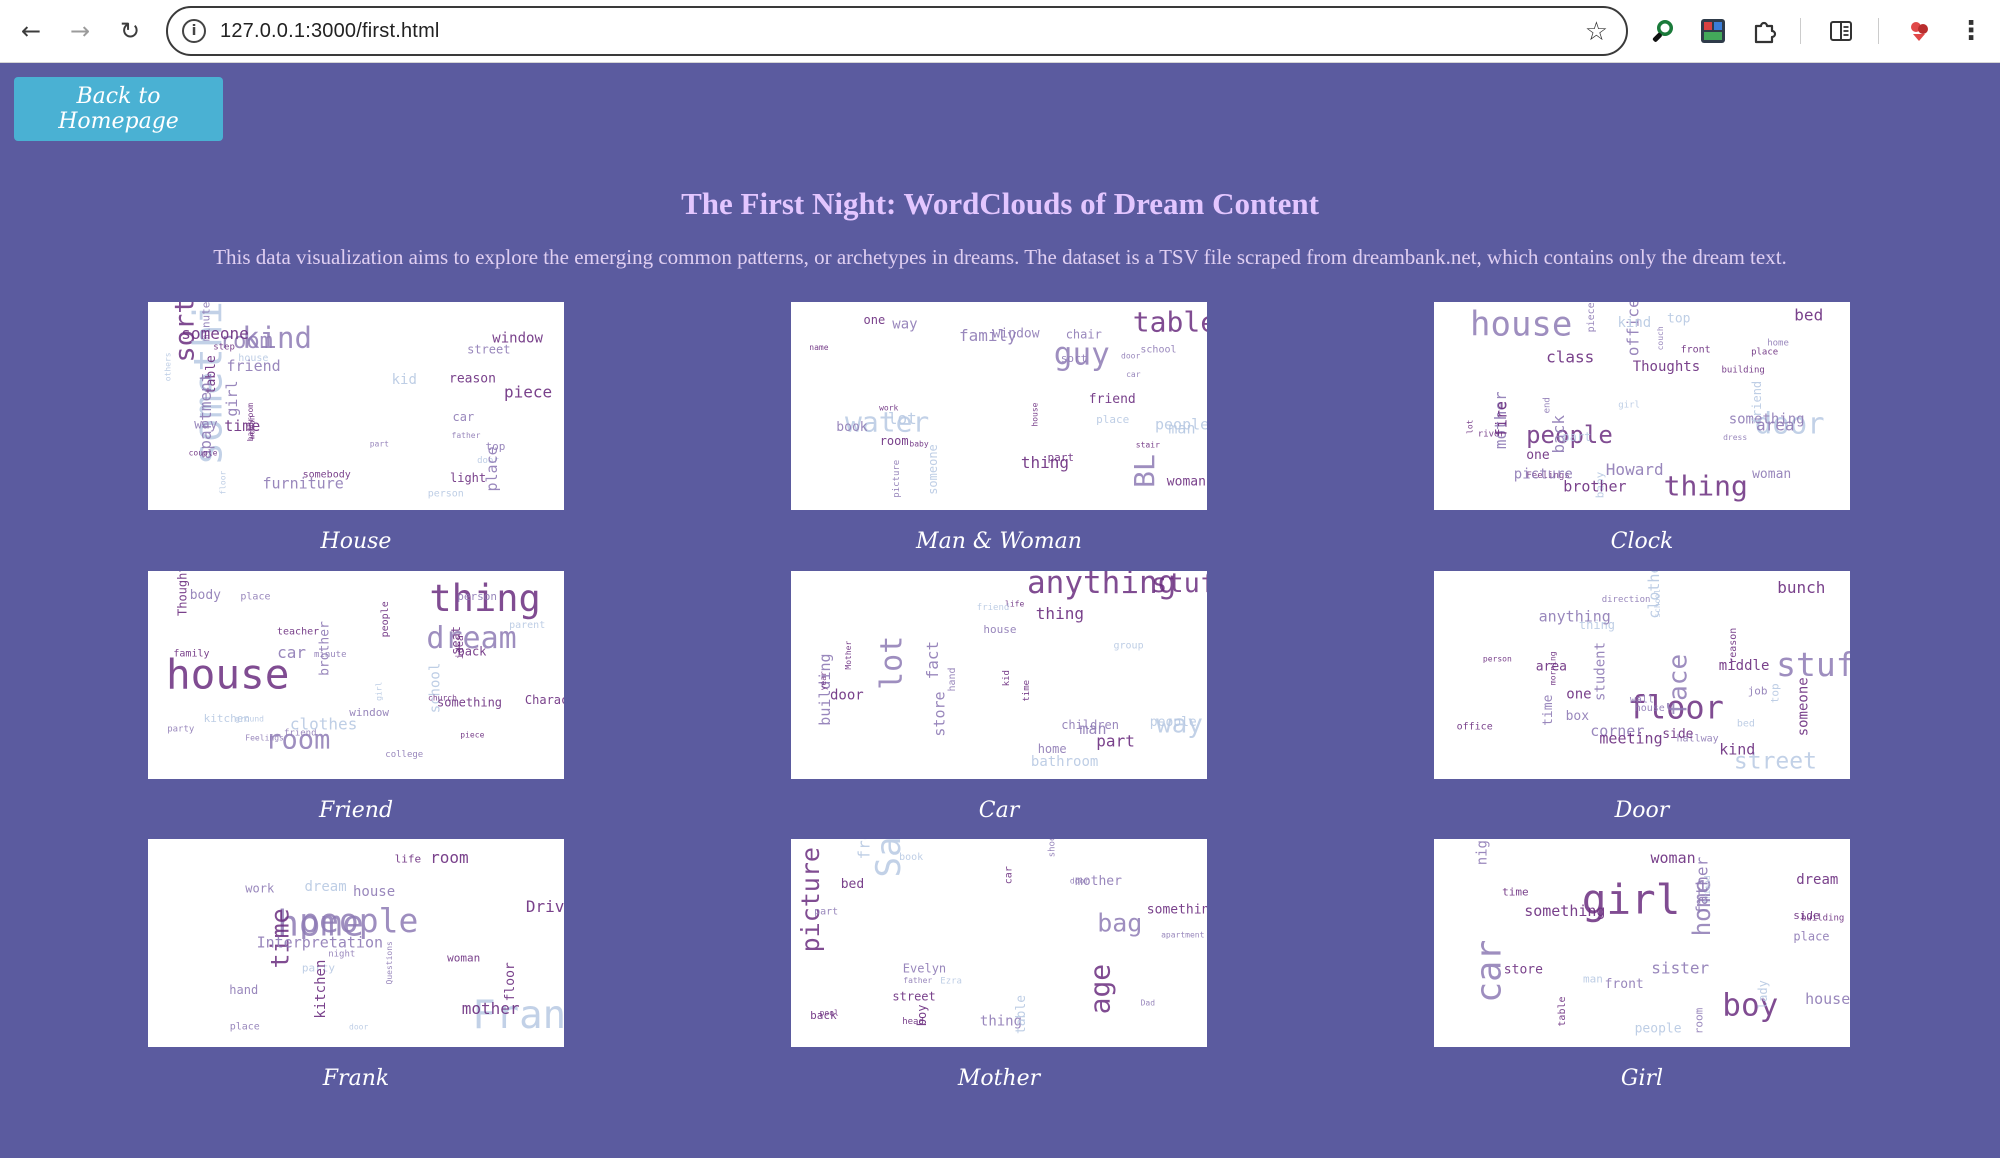 The width and height of the screenshot is (2000, 1158). Describe the element at coordinates (1538, 455) in the screenshot. I see `cloud-word: one` at that location.